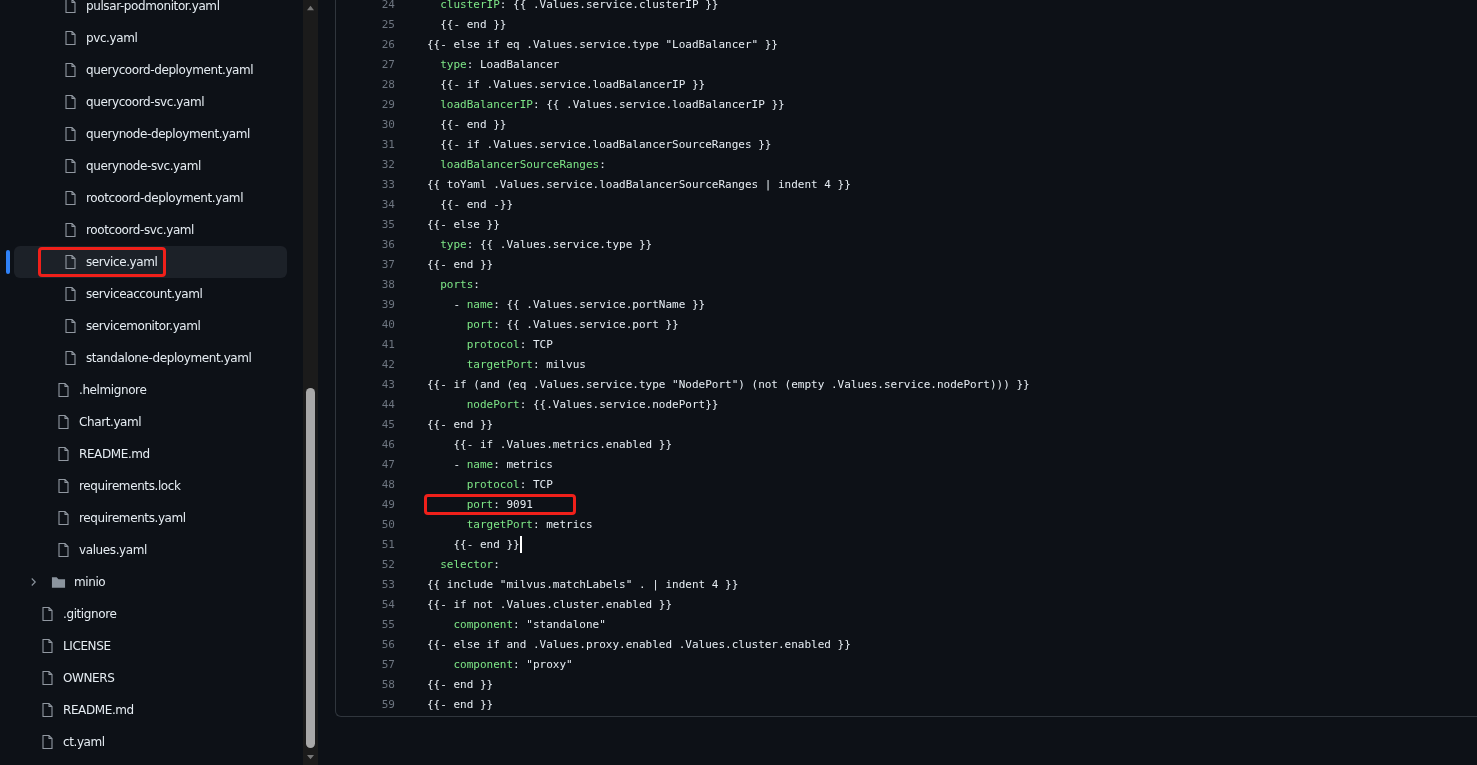 Image resolution: width=1477 pixels, height=765 pixels. What do you see at coordinates (387, 304) in the screenshot?
I see `line-number: 39` at bounding box center [387, 304].